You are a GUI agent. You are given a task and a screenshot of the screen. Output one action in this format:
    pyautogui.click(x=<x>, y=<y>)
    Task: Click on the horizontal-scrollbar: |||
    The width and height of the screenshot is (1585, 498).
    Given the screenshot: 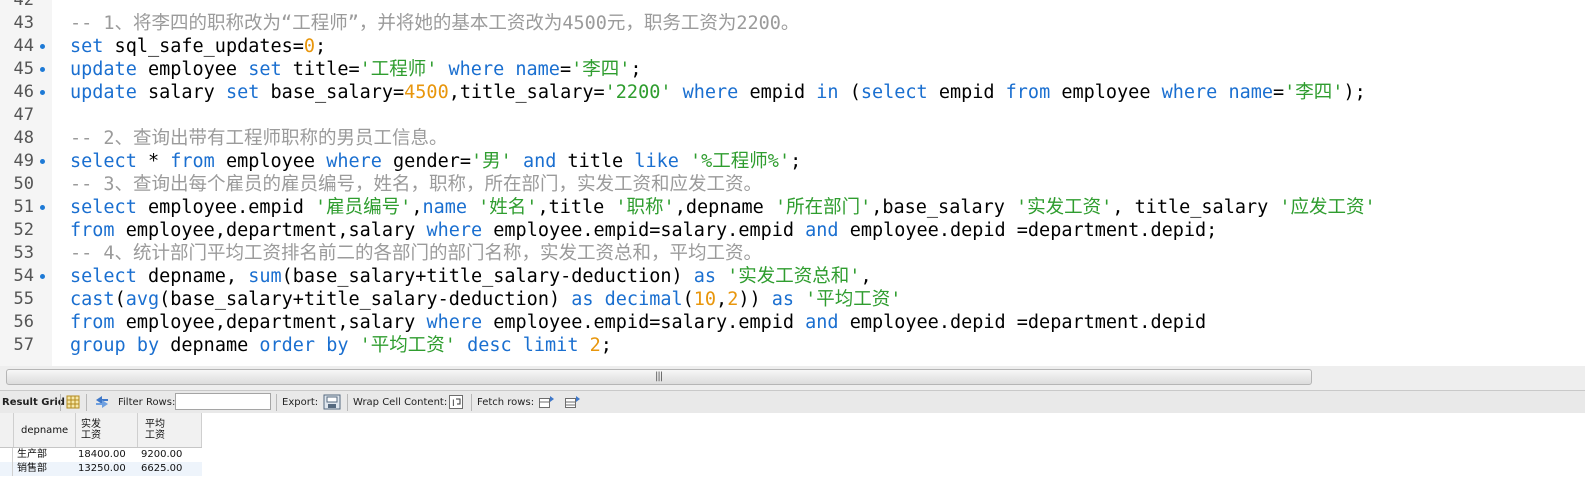 What is the action you would take?
    pyautogui.click(x=659, y=377)
    